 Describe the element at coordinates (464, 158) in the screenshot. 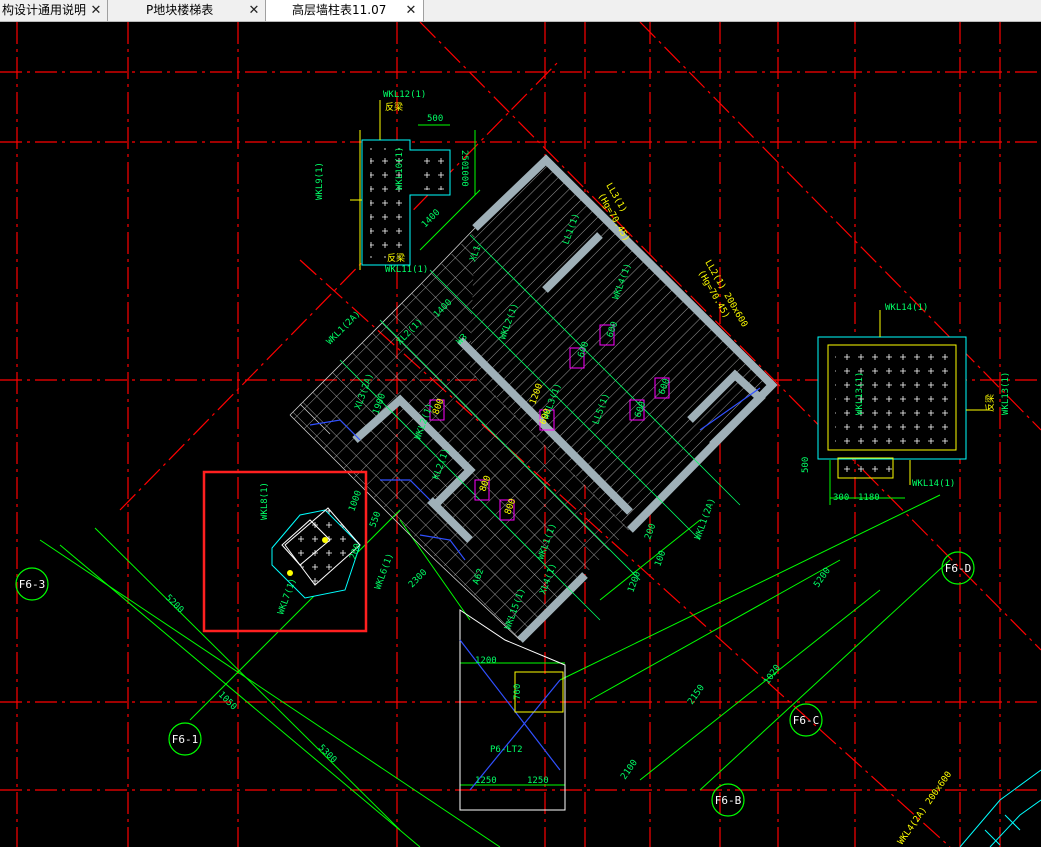

I see `dimension-text: 250` at that location.